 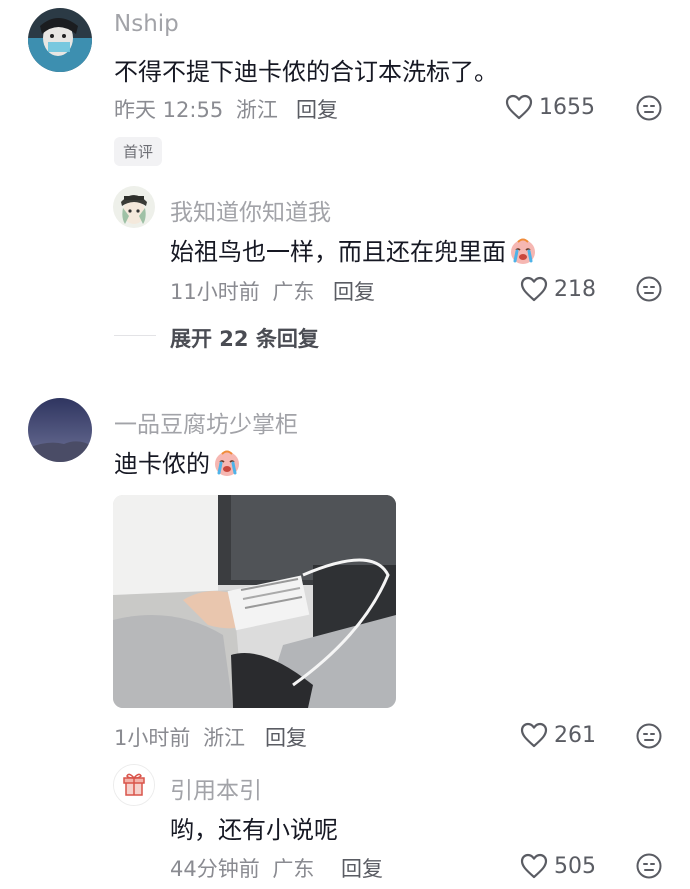 I want to click on first-comment-badge: 首评, so click(x=138, y=151).